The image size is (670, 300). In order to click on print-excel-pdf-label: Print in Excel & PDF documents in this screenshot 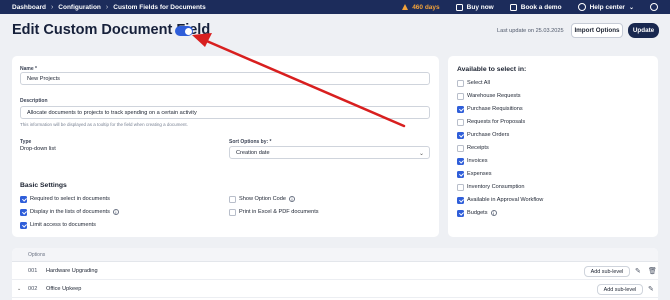, I will do `click(279, 212)`.